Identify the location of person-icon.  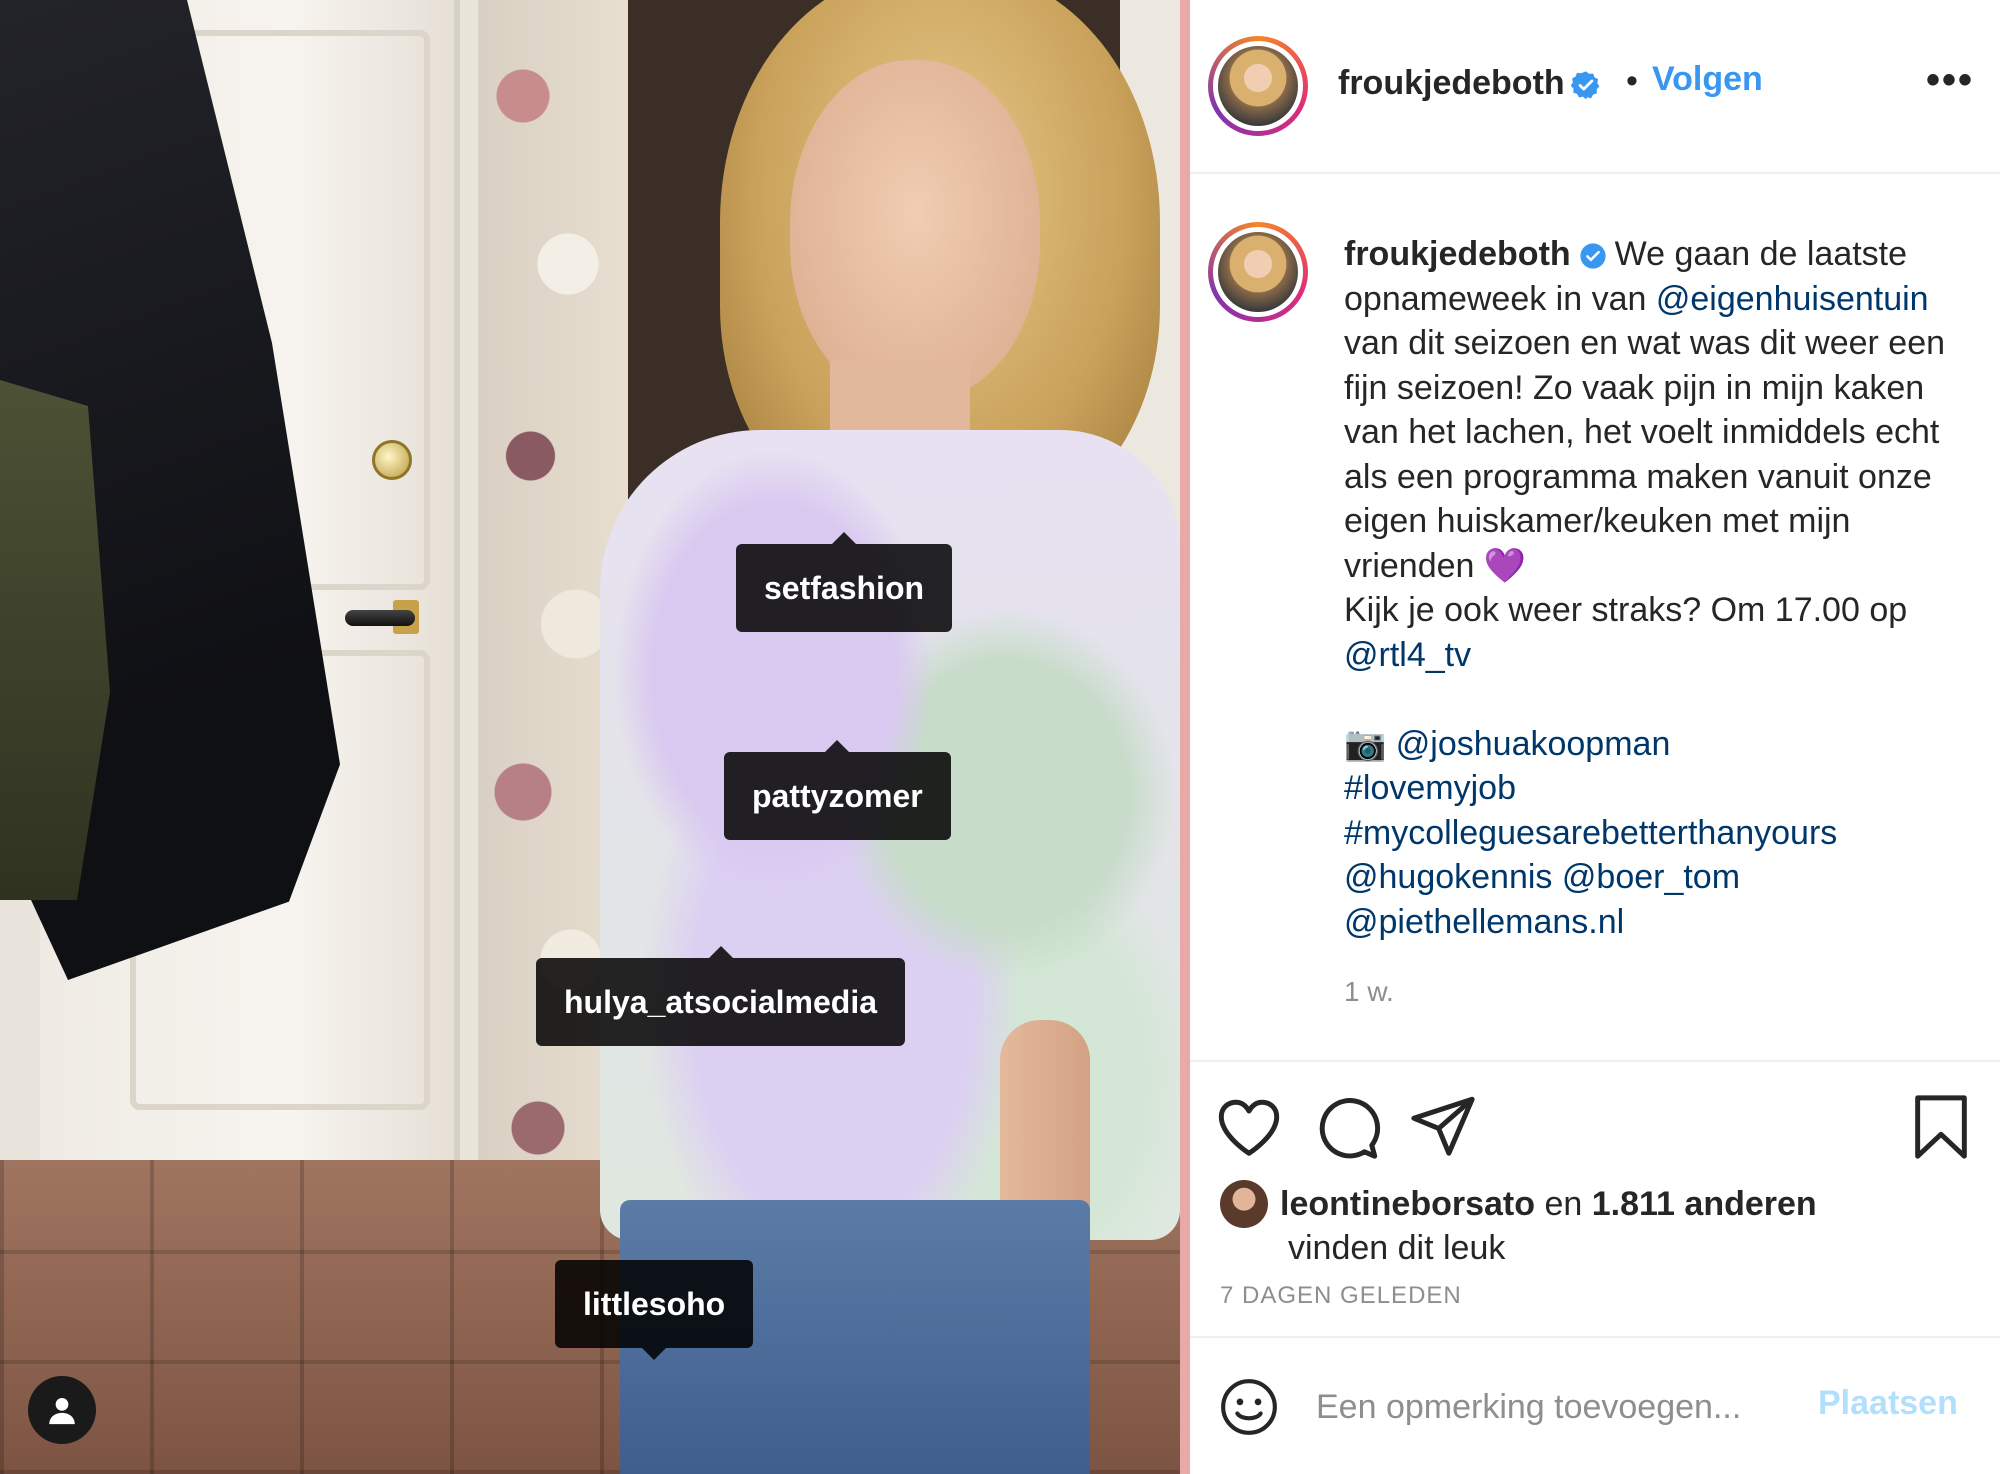
(62, 1411).